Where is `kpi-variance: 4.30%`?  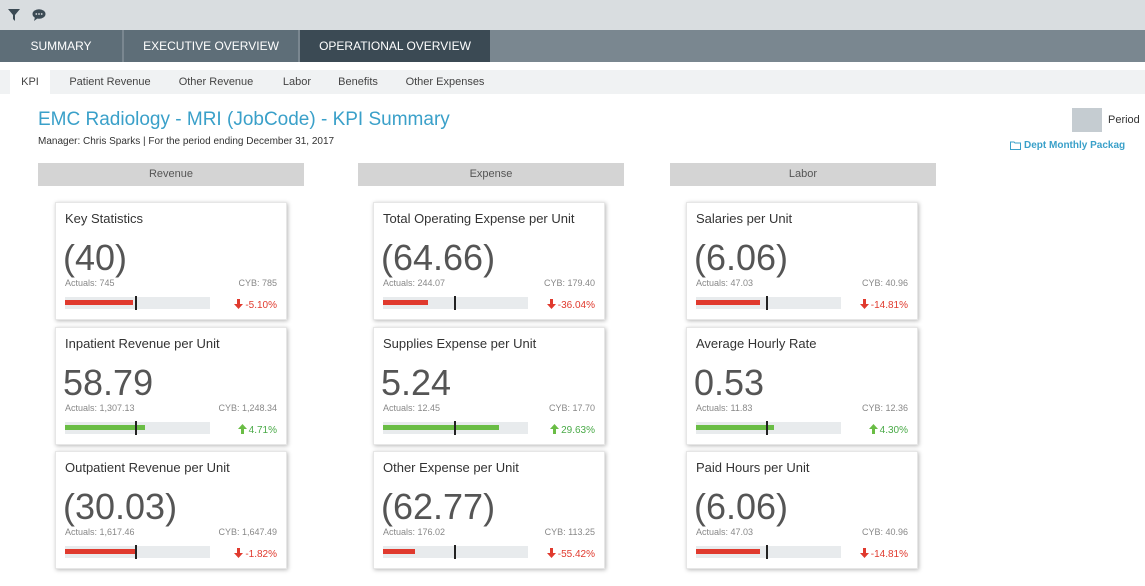
kpi-variance: 4.30% is located at coordinates (888, 430).